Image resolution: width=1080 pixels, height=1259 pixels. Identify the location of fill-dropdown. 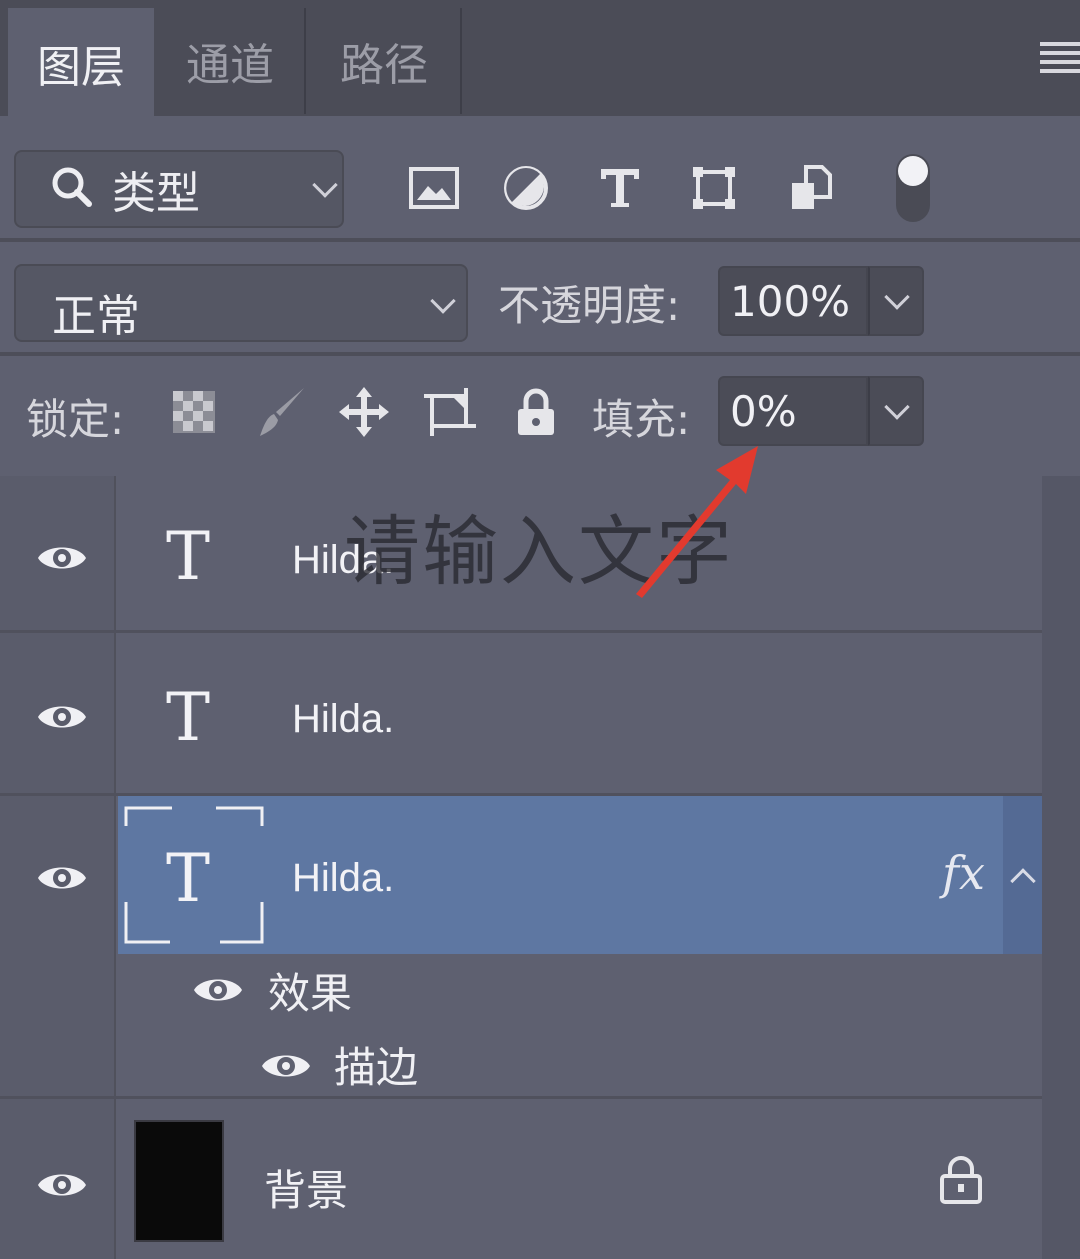
(896, 411).